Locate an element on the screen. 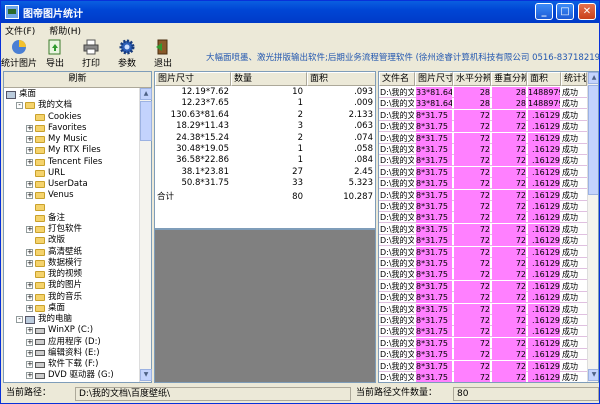 Image resolution: width=600 pixels, height=404 pixels. export-button: 导出 is located at coordinates (55, 53).